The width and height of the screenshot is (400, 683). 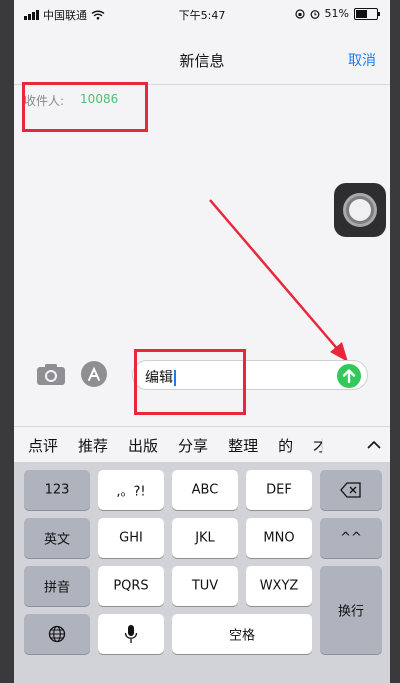 What do you see at coordinates (367, 13) in the screenshot?
I see `battery-icon` at bounding box center [367, 13].